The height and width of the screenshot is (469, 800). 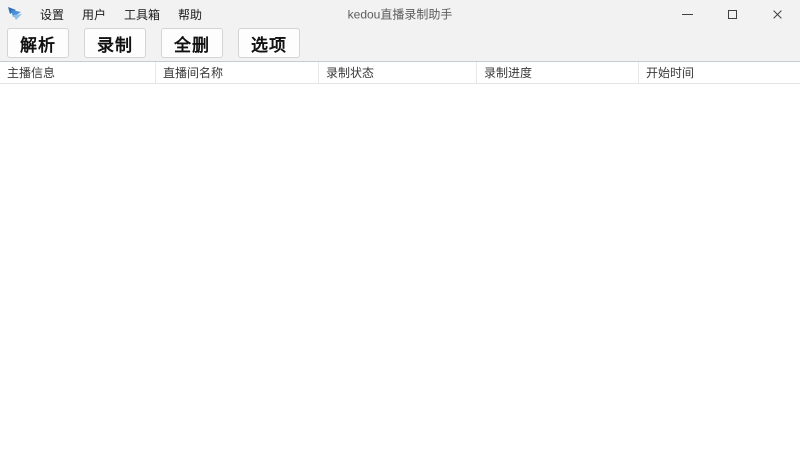 What do you see at coordinates (115, 43) in the screenshot?
I see `record-button: 录制` at bounding box center [115, 43].